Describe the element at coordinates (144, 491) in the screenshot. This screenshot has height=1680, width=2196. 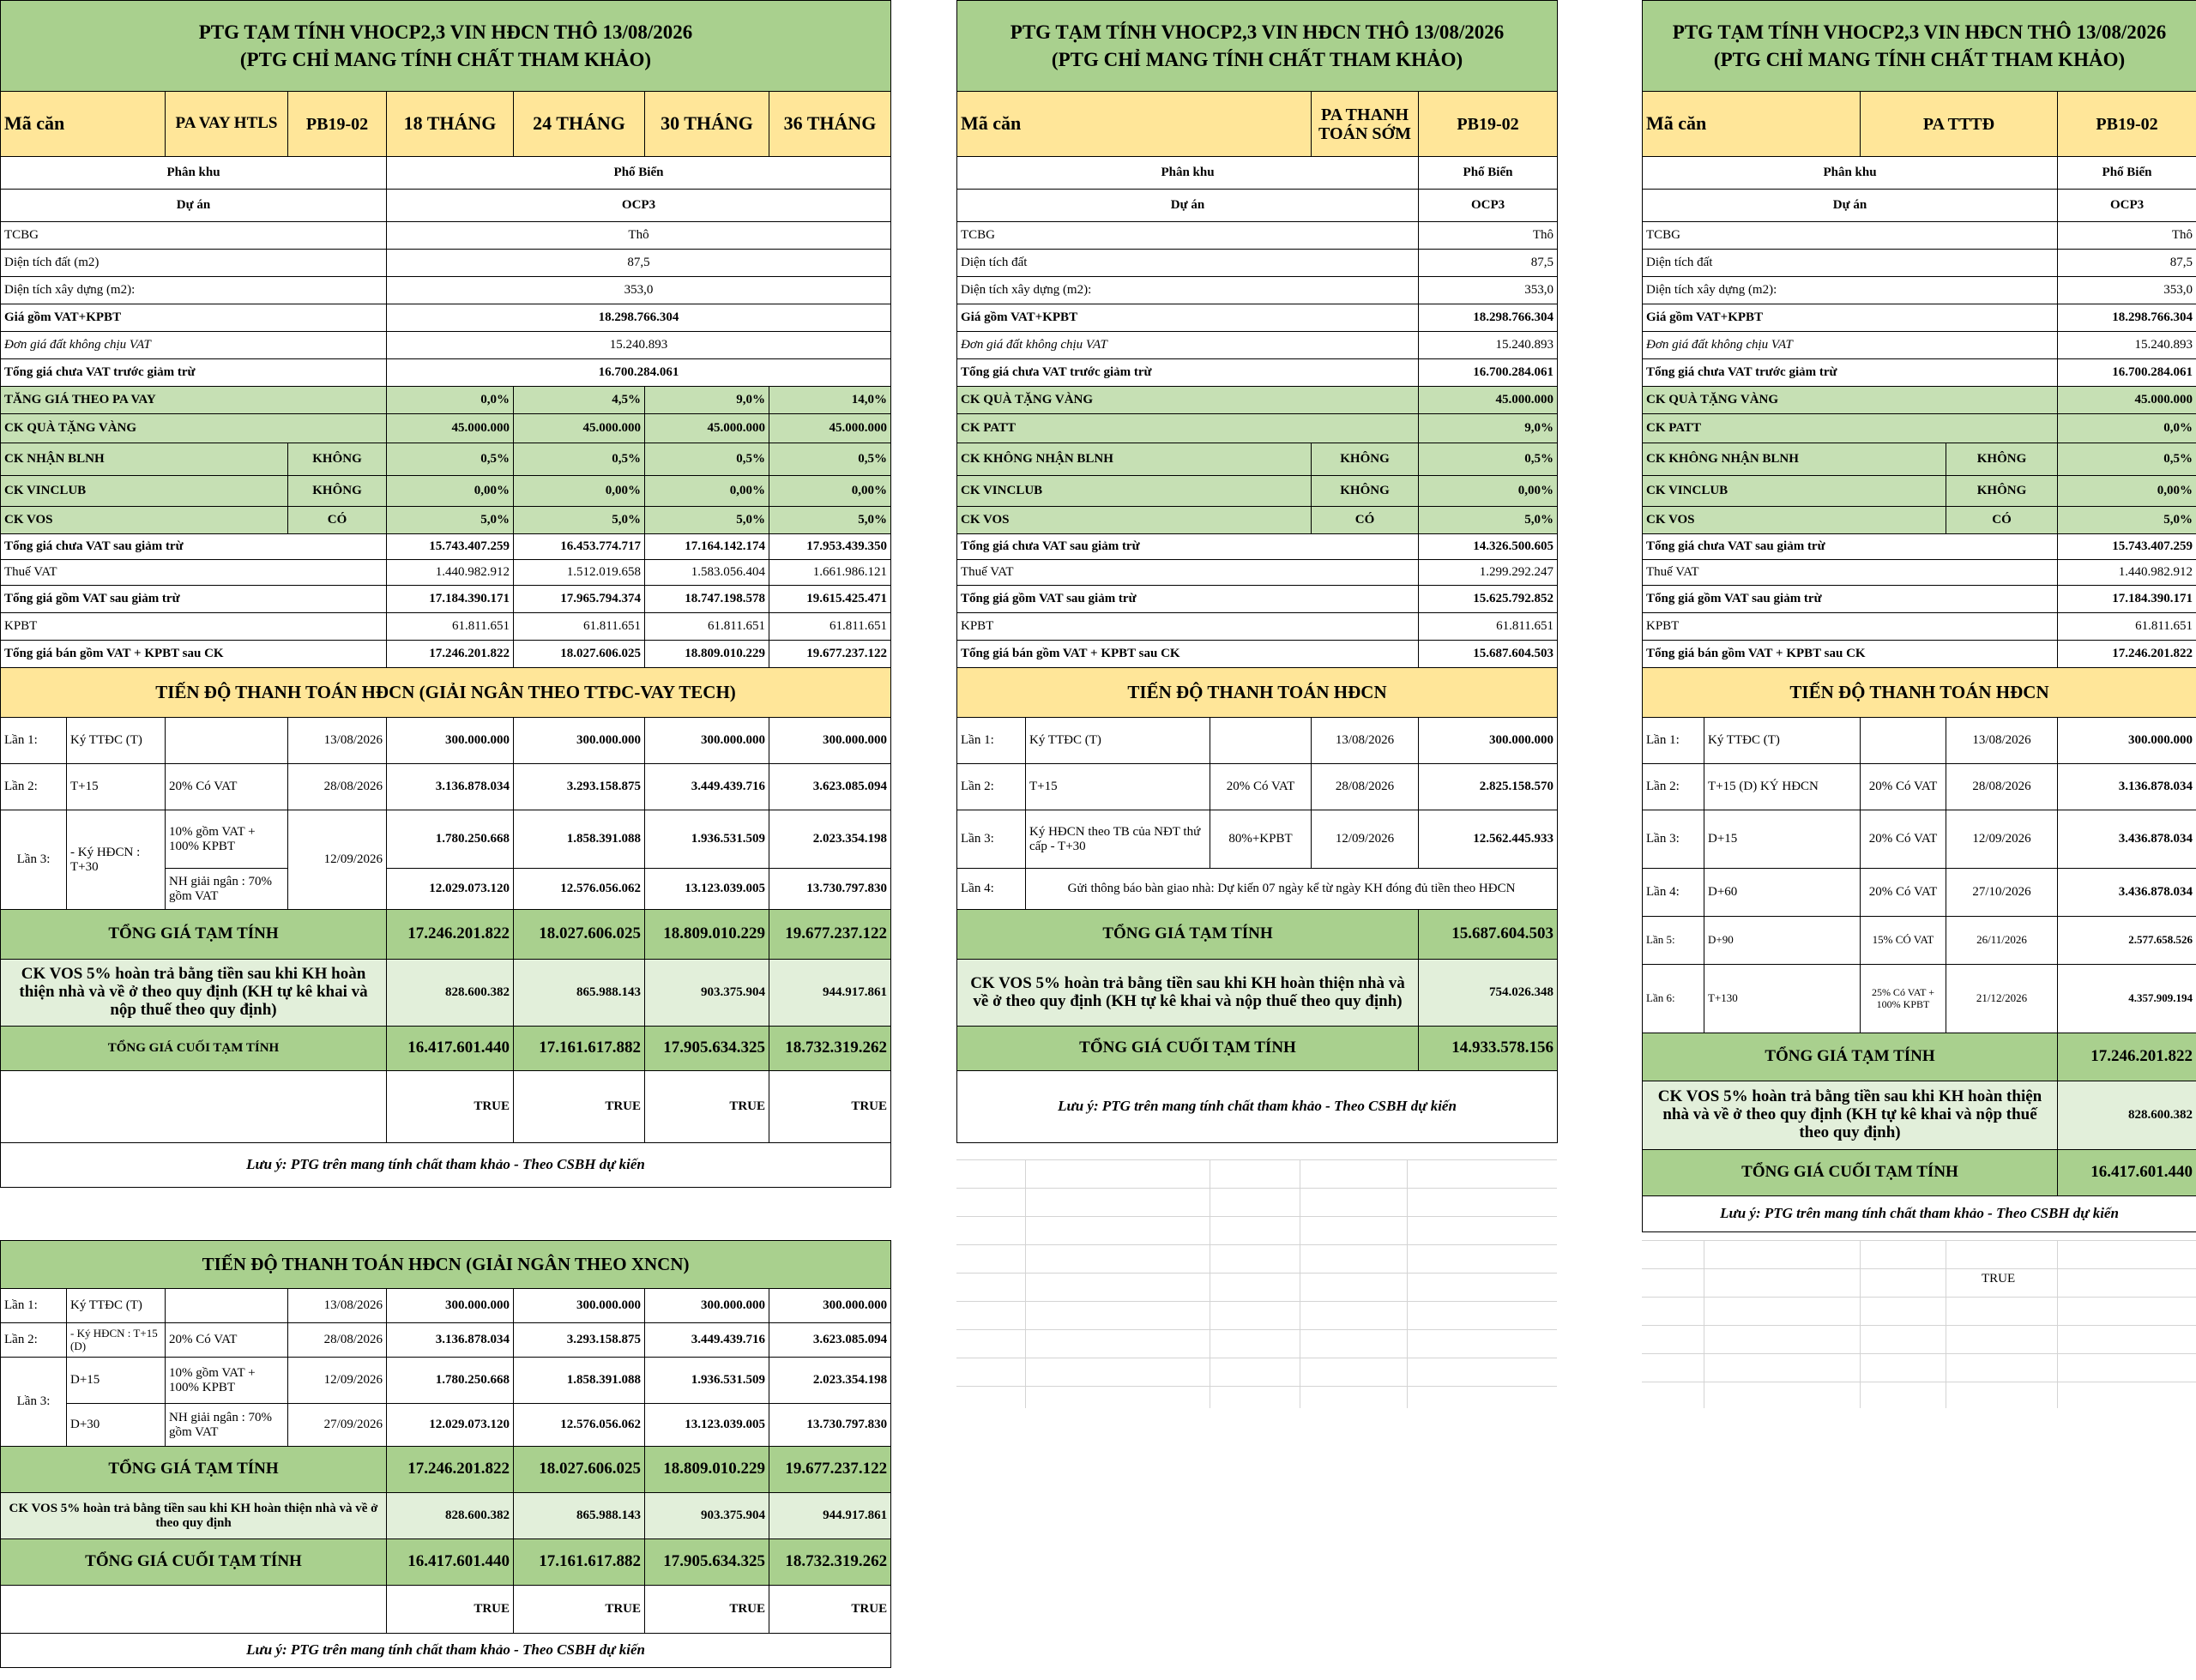
I see `ck-vinclub-label: CK VINCLUB` at that location.